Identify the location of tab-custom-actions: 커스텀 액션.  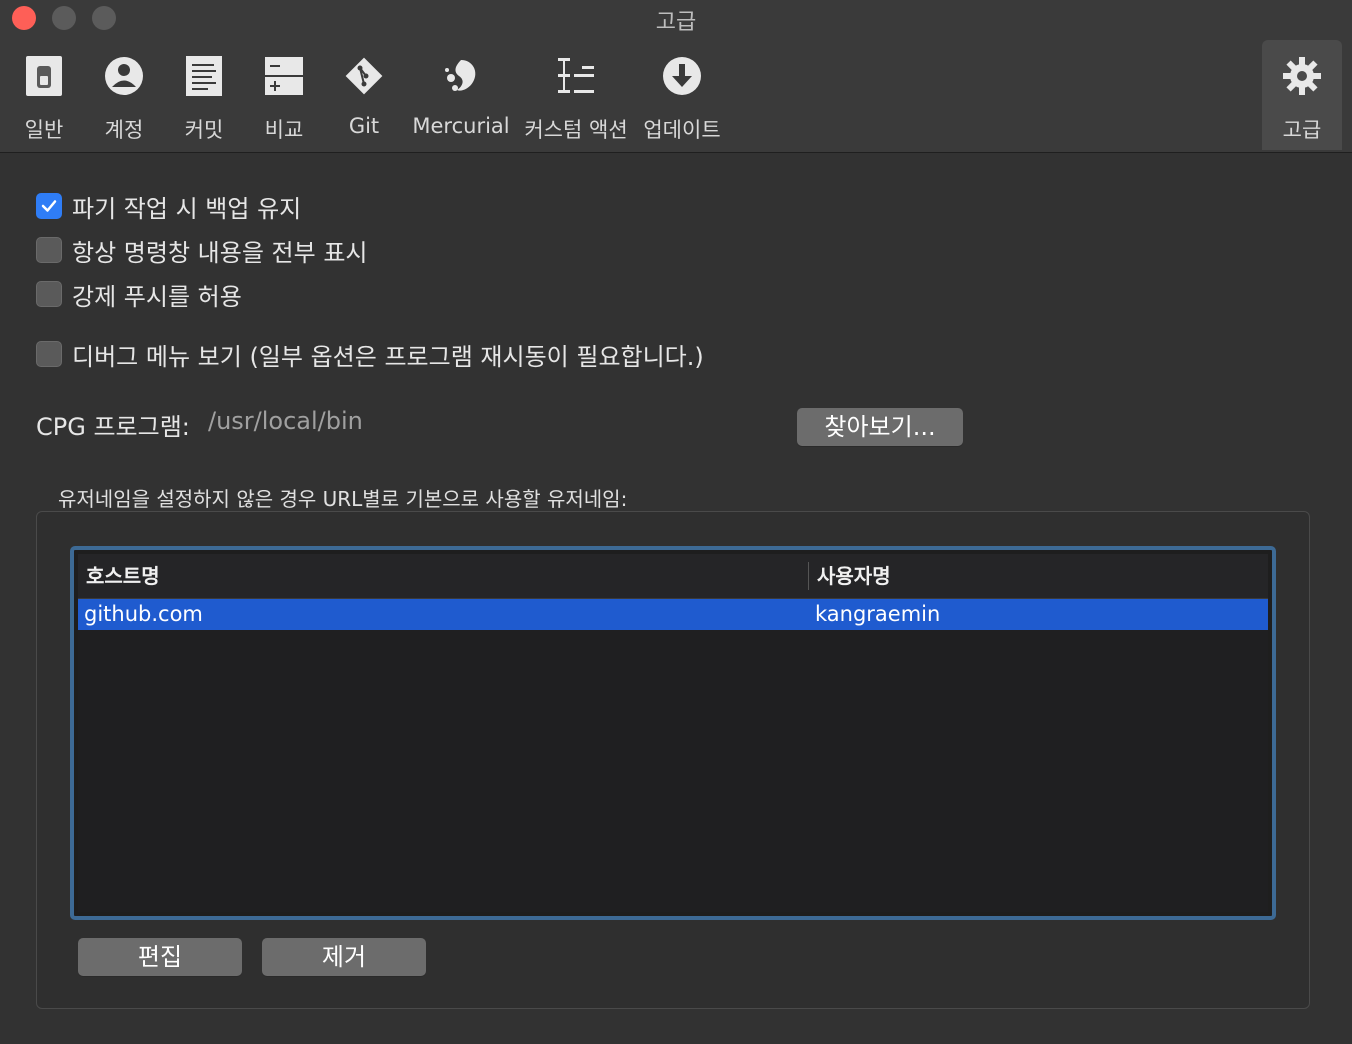
(576, 95).